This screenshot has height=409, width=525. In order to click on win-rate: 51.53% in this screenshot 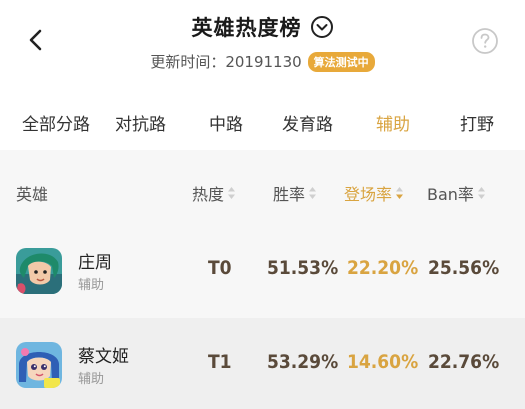, I will do `click(303, 268)`.